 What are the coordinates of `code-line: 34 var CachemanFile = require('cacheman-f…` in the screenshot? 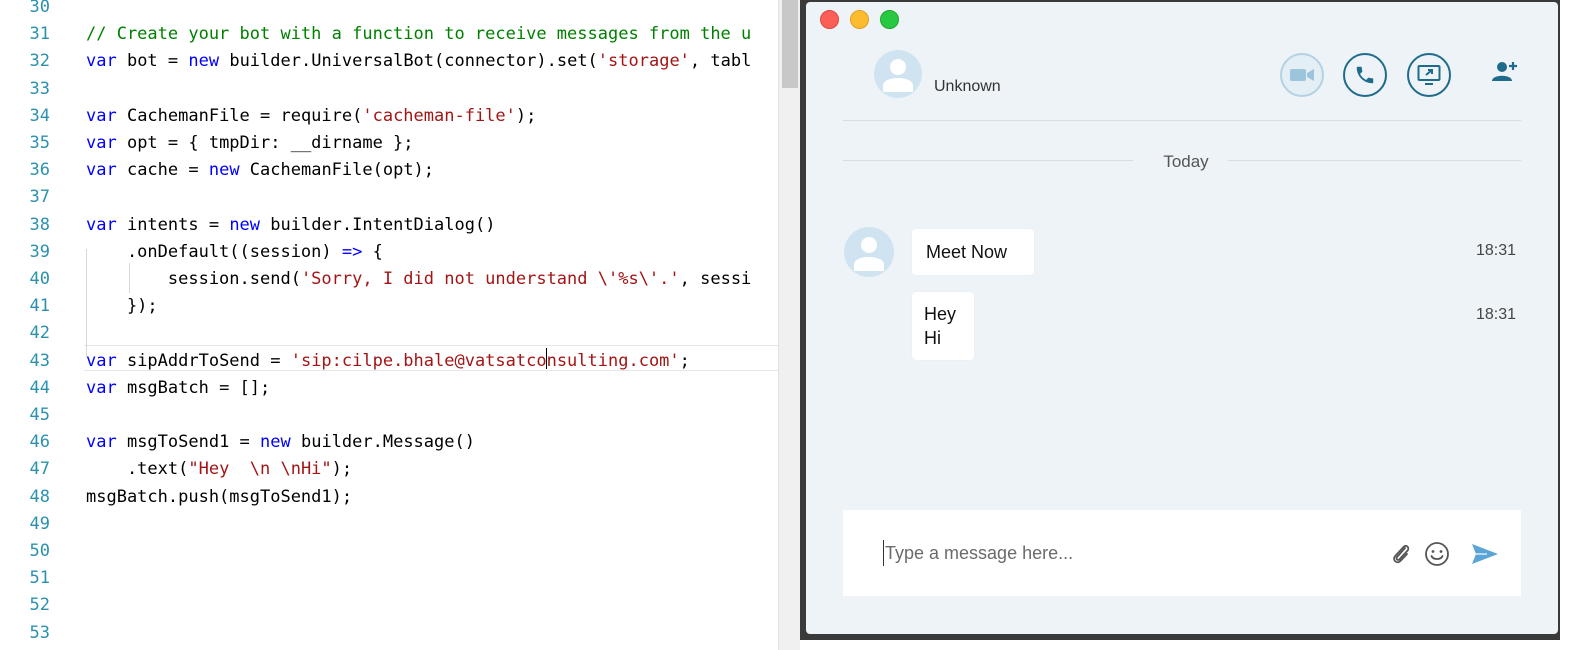 It's located at (400, 116).